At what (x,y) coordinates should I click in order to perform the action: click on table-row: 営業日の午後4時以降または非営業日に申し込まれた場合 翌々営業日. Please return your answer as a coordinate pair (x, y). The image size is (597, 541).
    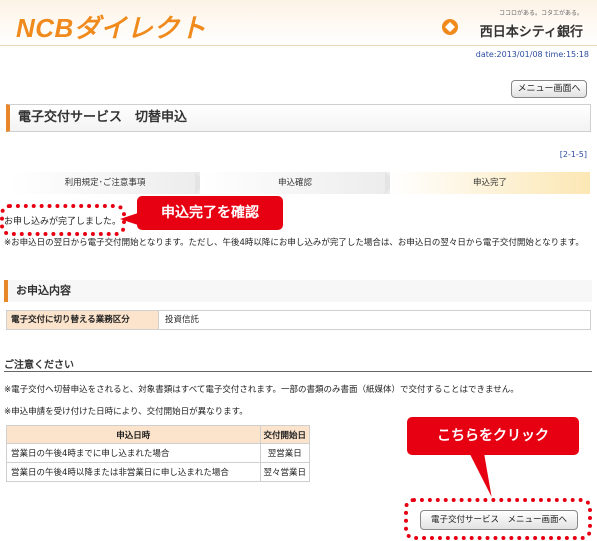
    Looking at the image, I should click on (158, 472).